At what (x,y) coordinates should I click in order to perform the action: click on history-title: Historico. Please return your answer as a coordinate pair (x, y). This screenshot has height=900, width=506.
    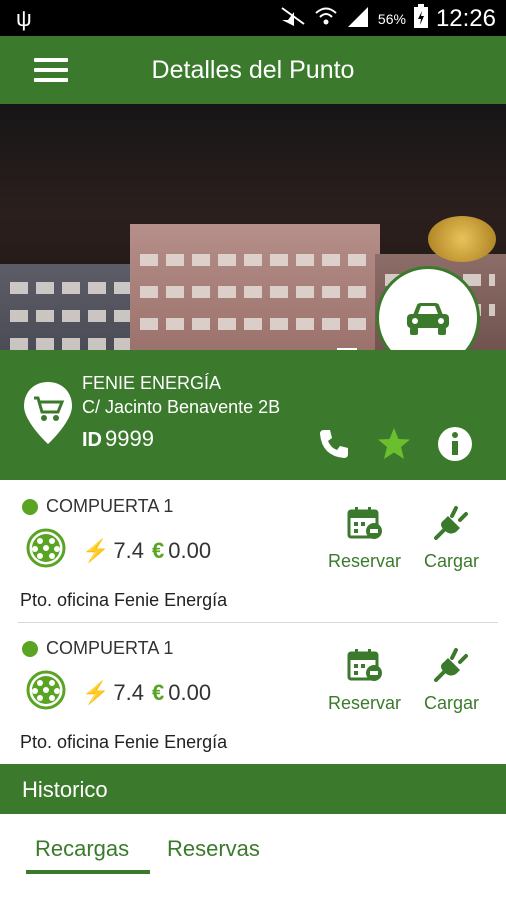
    Looking at the image, I should click on (65, 789).